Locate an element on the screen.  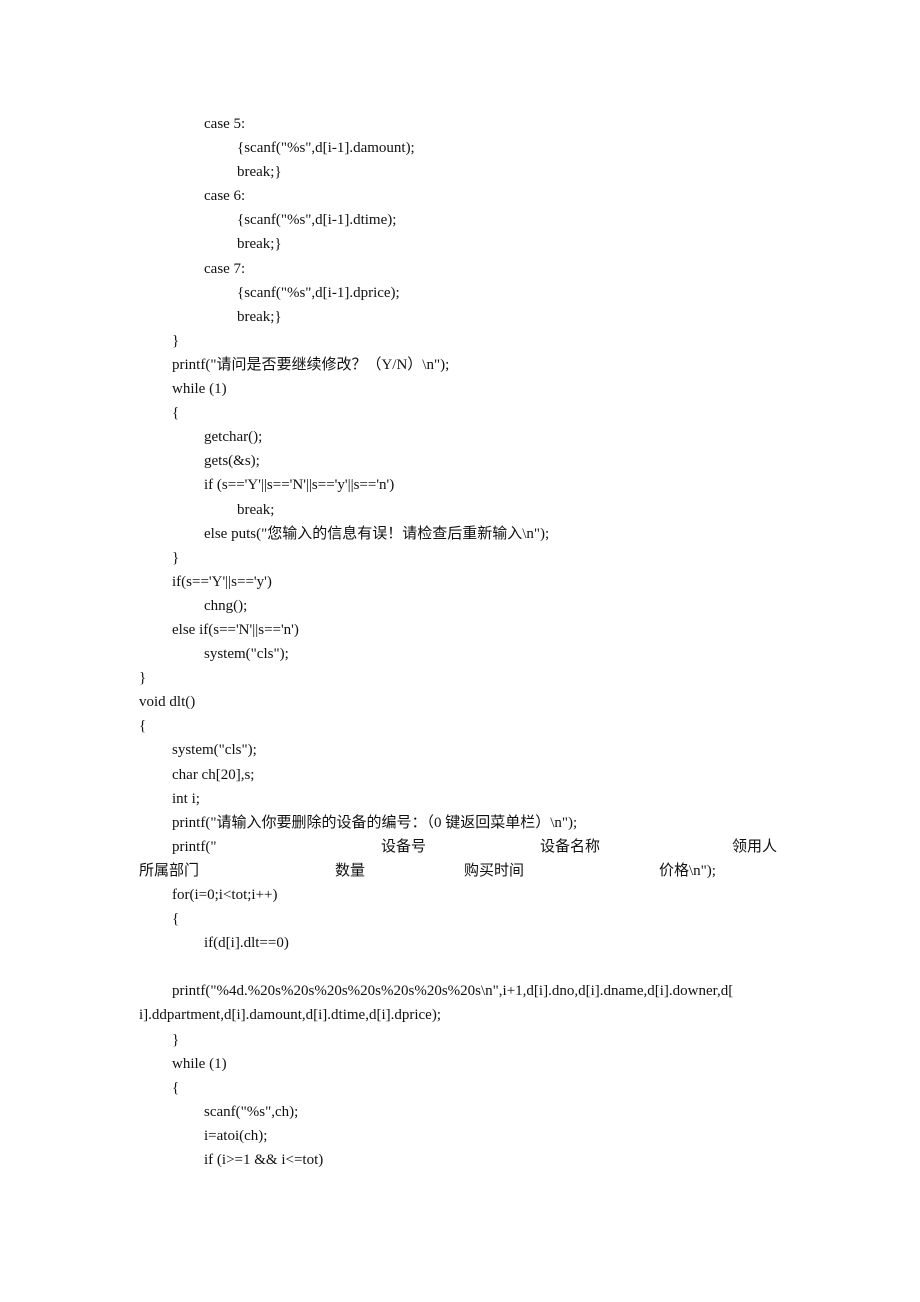
code-line: {scanf("%s",d[i-1].damount); is located at coordinates (326, 148).